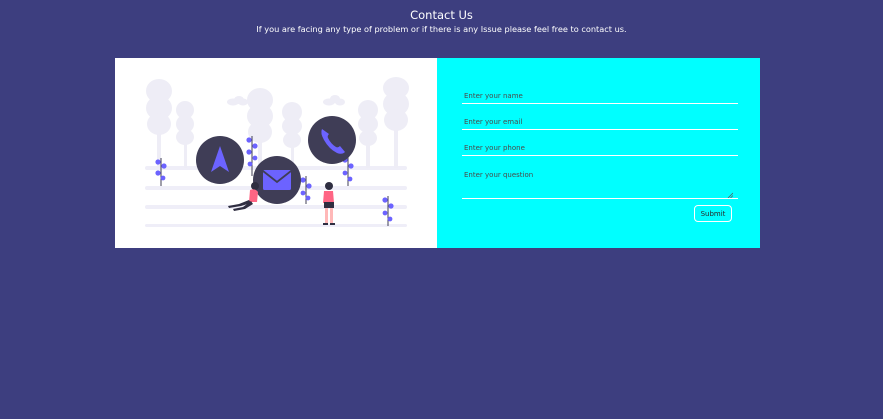 The width and height of the screenshot is (883, 419). Describe the element at coordinates (277, 122) in the screenshot. I see `background-trees` at that location.